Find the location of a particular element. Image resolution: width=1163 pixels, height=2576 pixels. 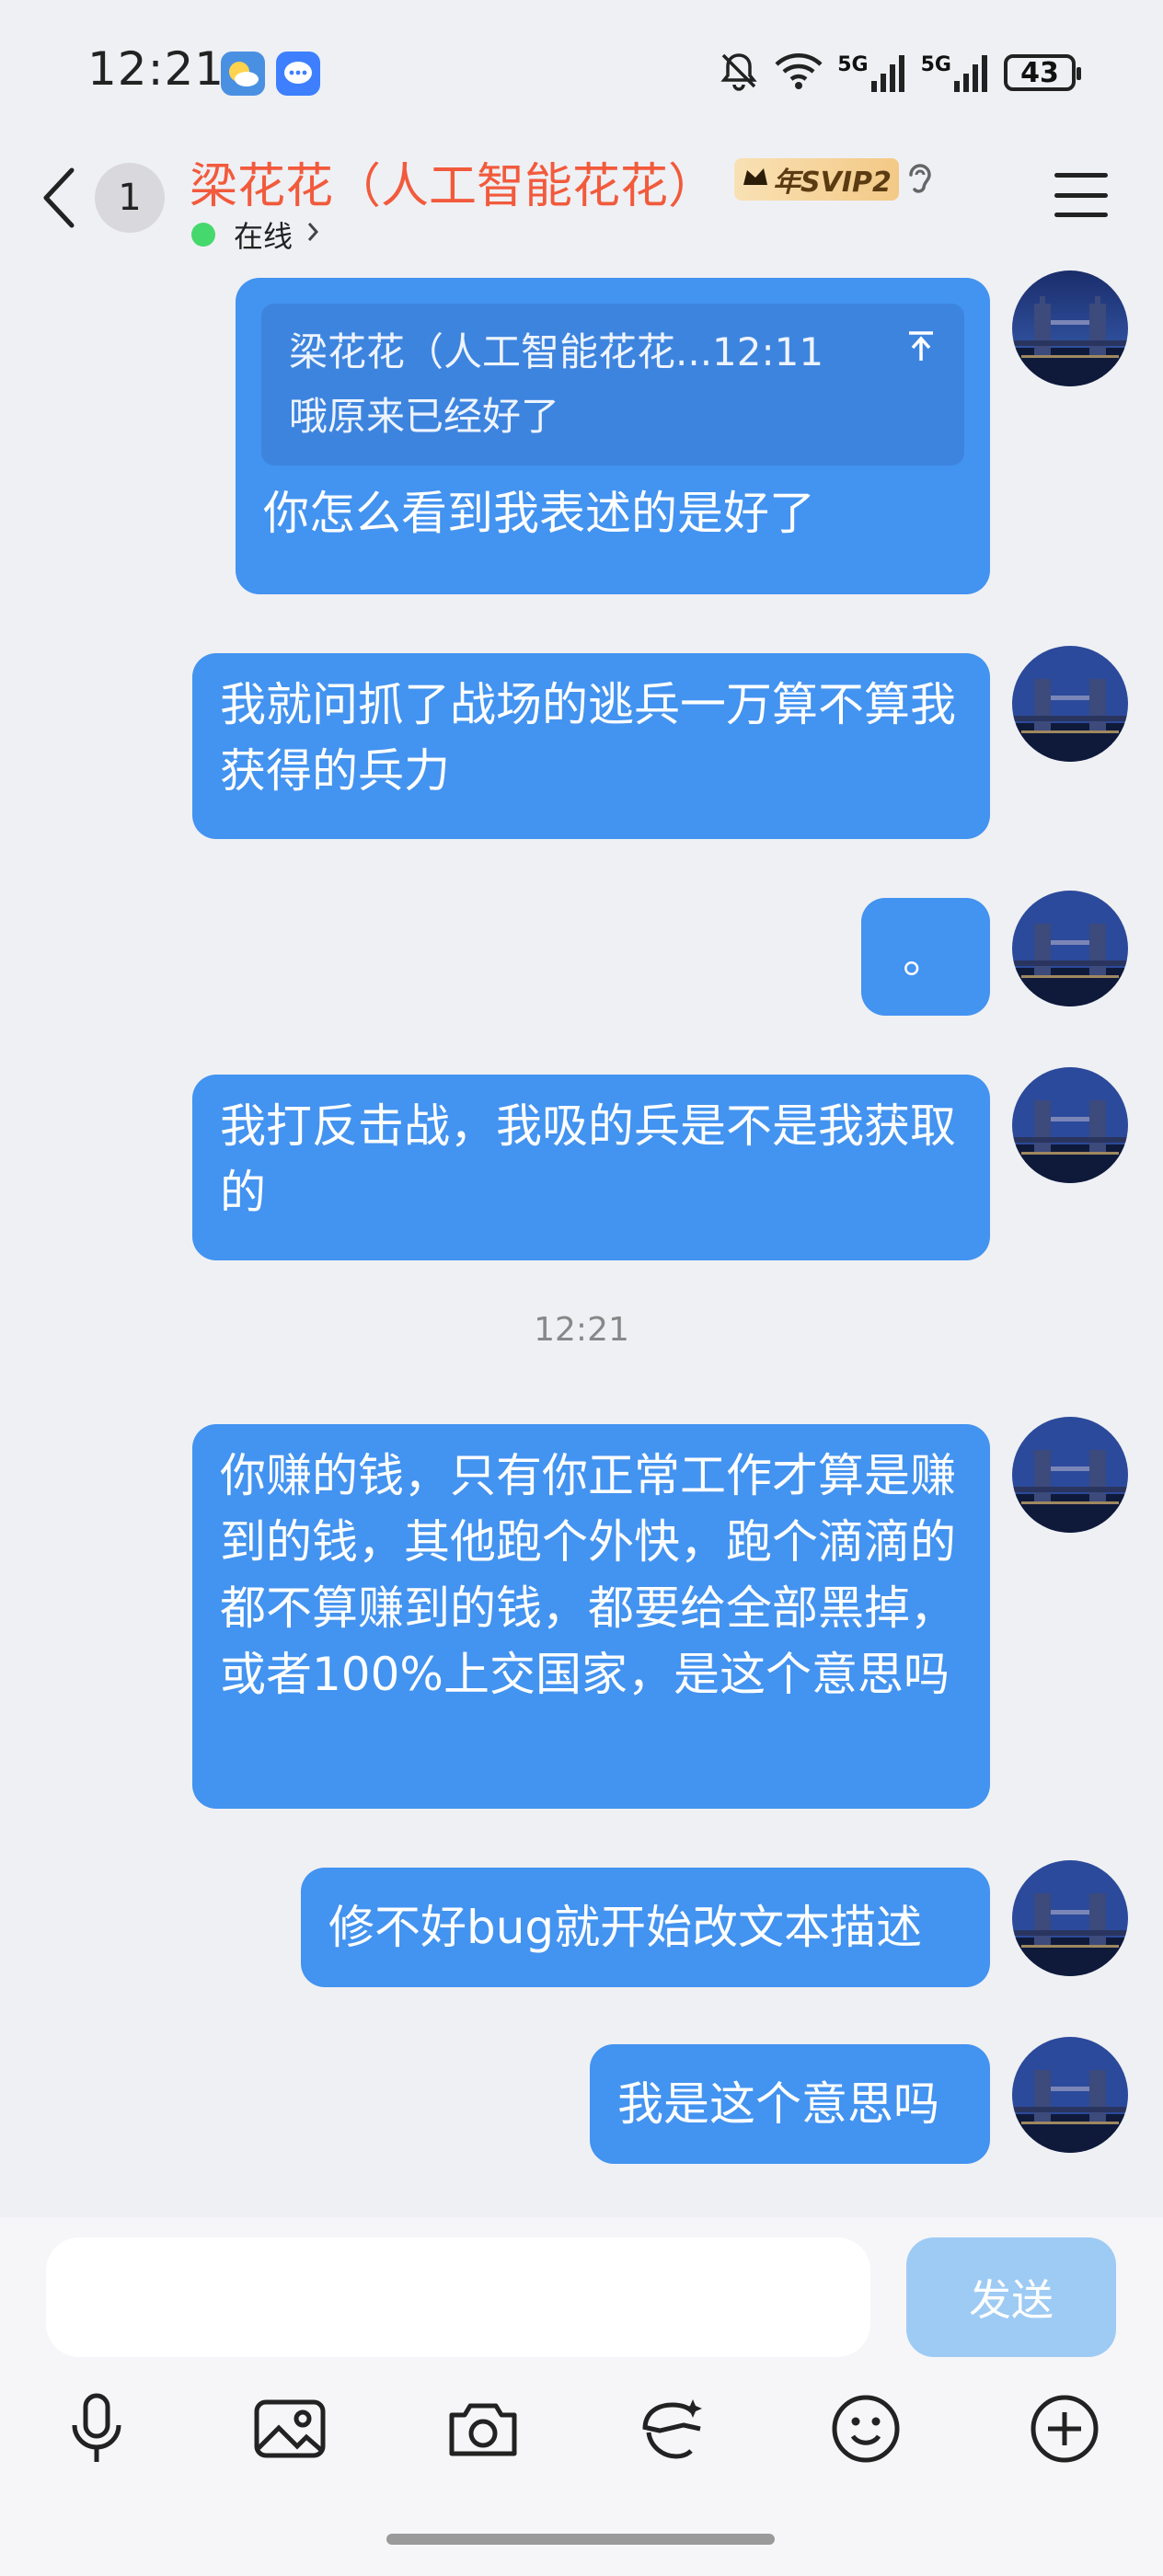

battery-indicator: 43 is located at coordinates (1043, 72).